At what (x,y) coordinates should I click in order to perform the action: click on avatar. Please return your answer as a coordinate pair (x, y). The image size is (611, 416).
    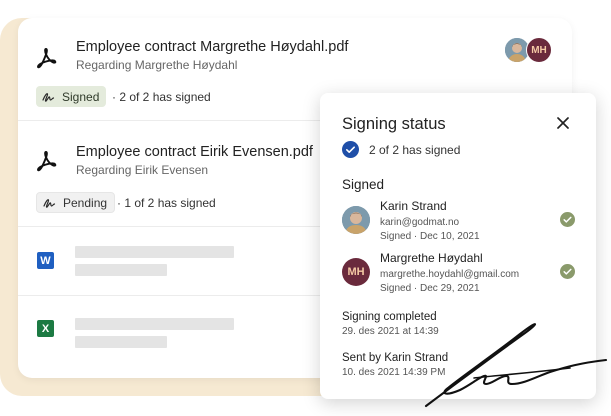
    Looking at the image, I should click on (356, 220).